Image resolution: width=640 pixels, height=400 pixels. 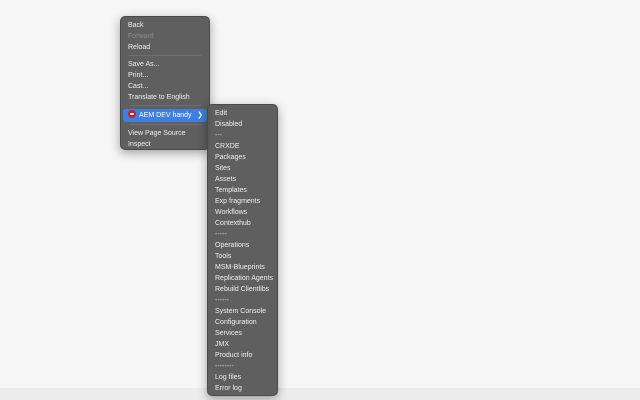 I want to click on submenu-item-replication-agents: Replication Agents, so click(x=242, y=278).